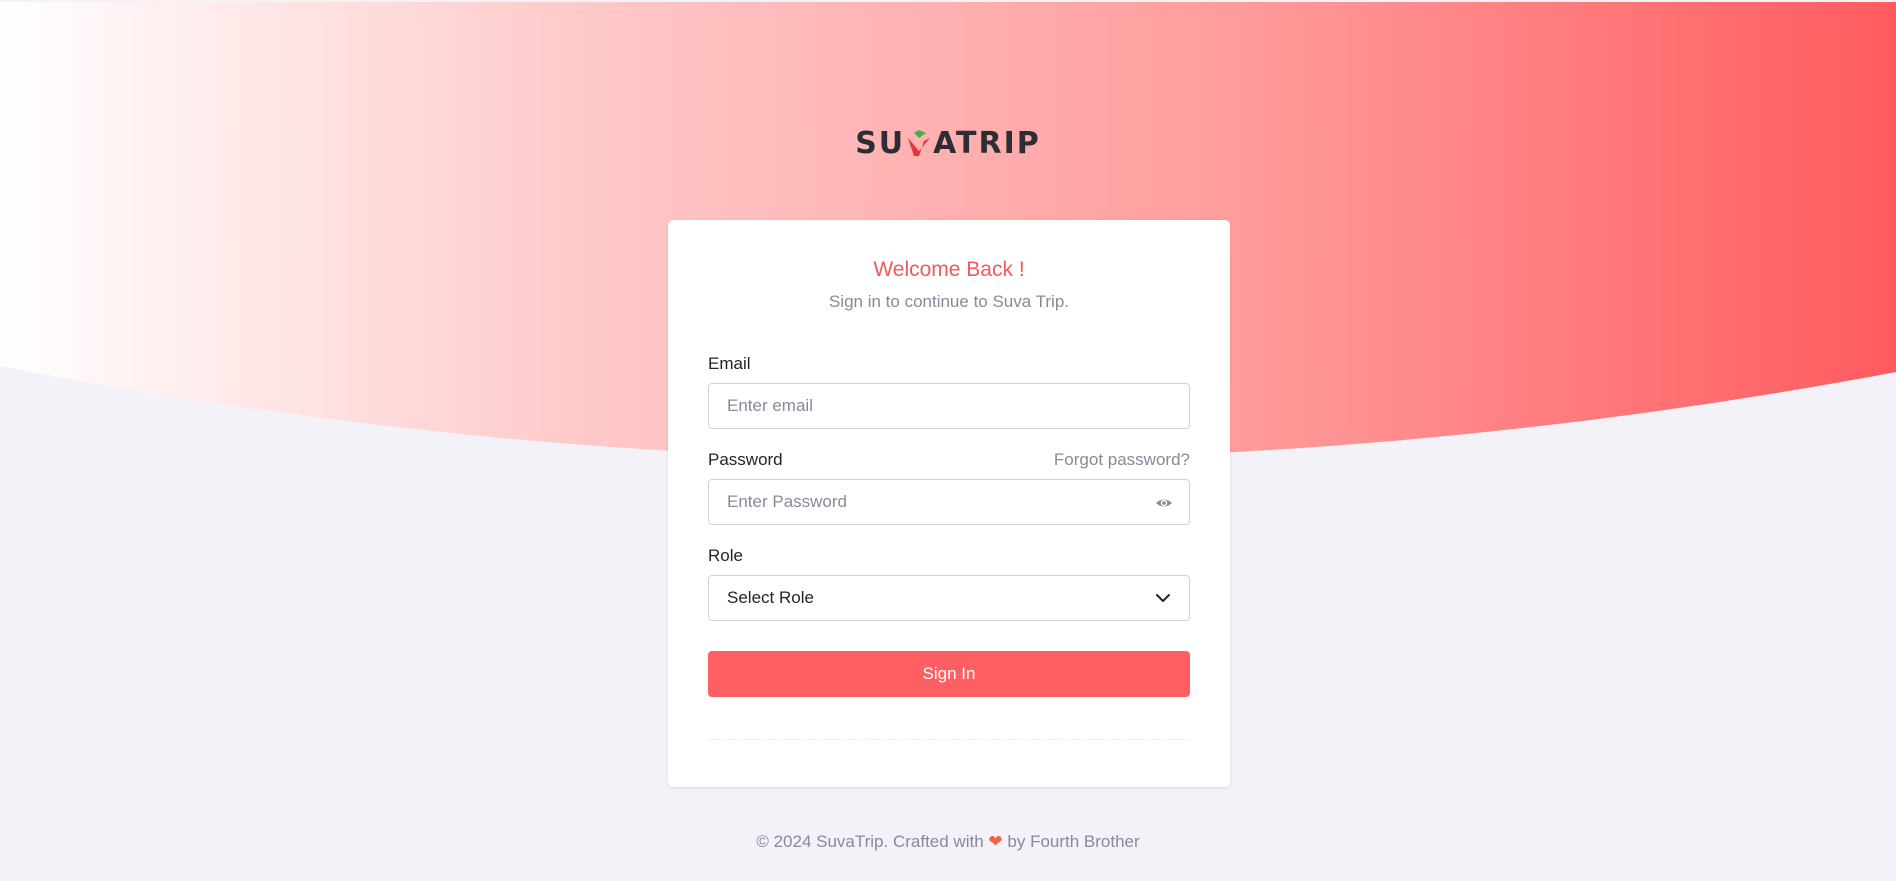 The width and height of the screenshot is (1896, 881). I want to click on password-label: Password, so click(745, 459).